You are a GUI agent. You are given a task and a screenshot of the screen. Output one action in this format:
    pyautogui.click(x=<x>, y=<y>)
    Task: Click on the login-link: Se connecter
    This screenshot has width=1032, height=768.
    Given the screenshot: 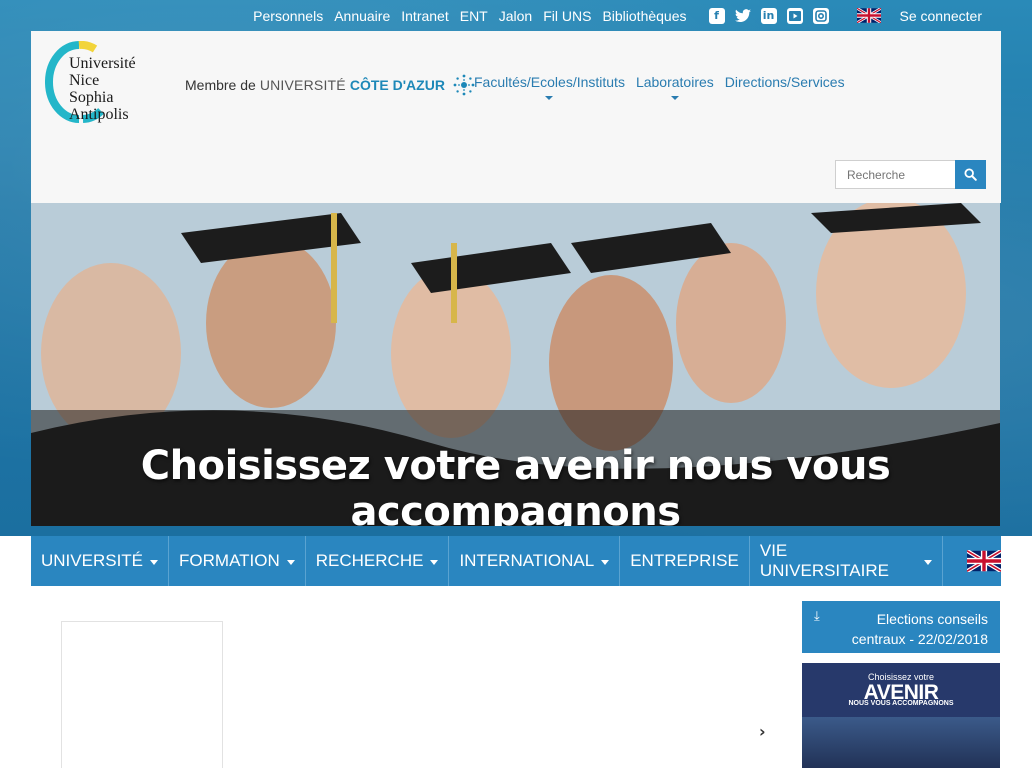 What is the action you would take?
    pyautogui.click(x=941, y=16)
    